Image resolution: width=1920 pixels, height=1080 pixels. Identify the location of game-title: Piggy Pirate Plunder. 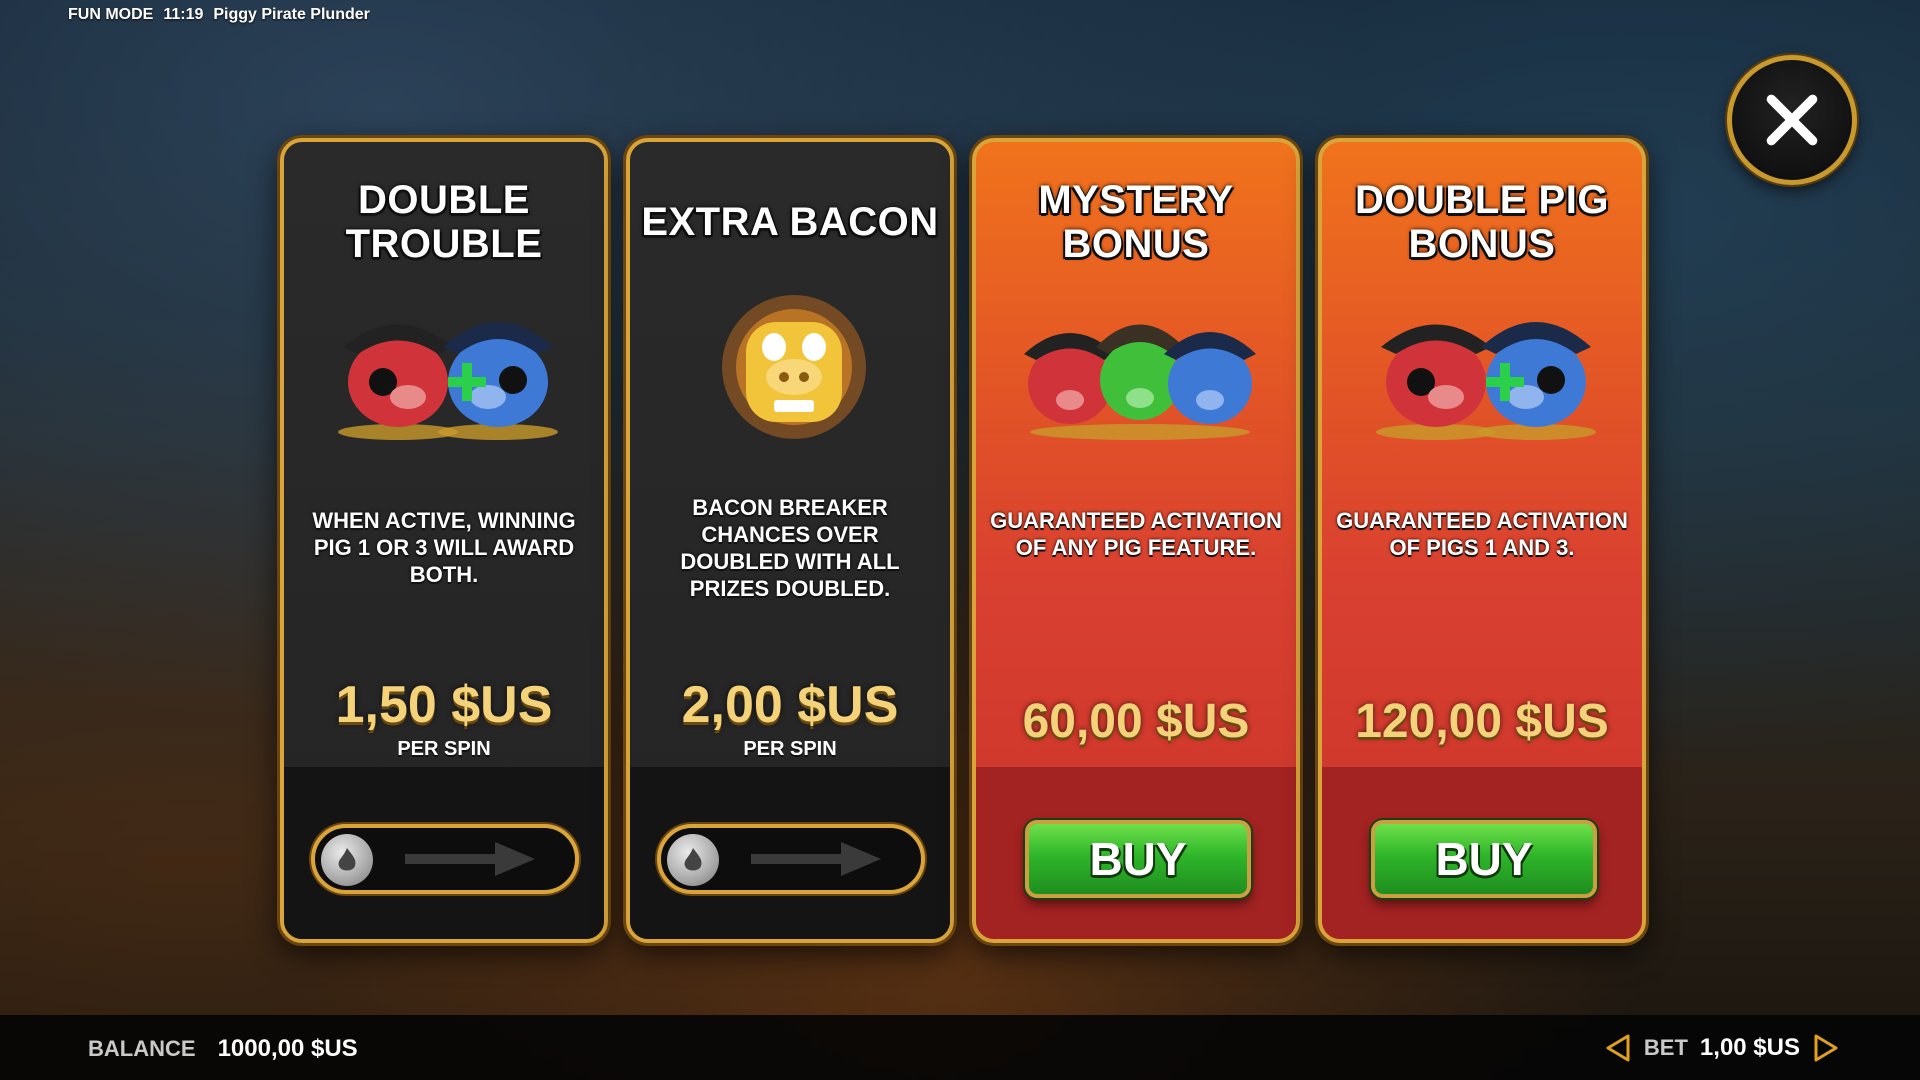
(291, 14).